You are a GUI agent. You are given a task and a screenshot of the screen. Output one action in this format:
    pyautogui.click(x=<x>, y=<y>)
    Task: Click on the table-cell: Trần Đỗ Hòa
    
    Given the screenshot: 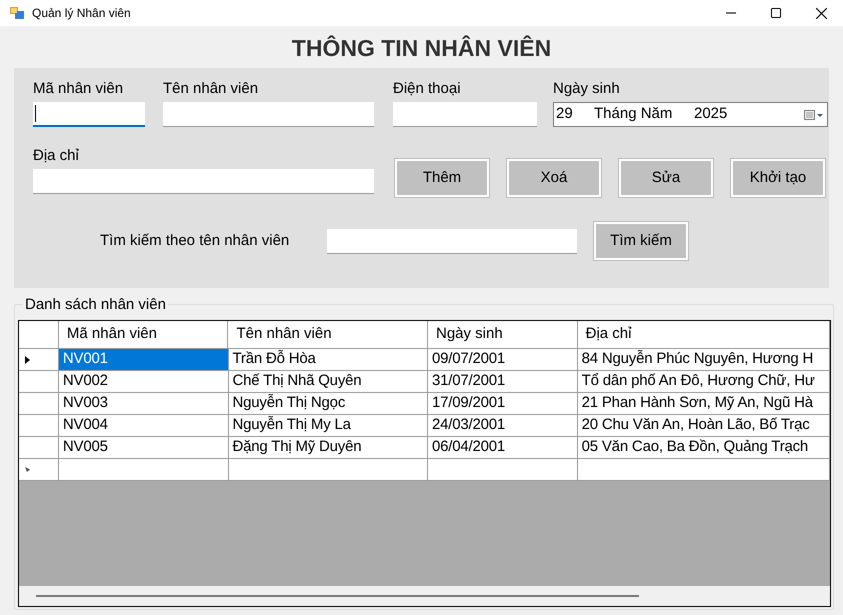 What is the action you would take?
    pyautogui.click(x=328, y=359)
    